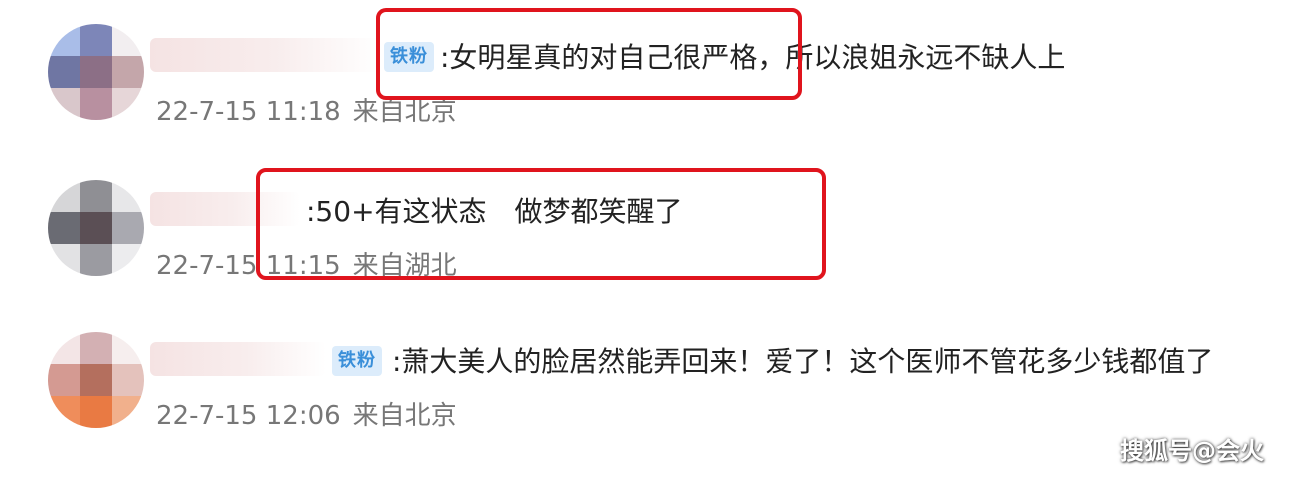 The width and height of the screenshot is (1292, 480). Describe the element at coordinates (248, 112) in the screenshot. I see `comment-time: 22-7-15 11:18` at that location.